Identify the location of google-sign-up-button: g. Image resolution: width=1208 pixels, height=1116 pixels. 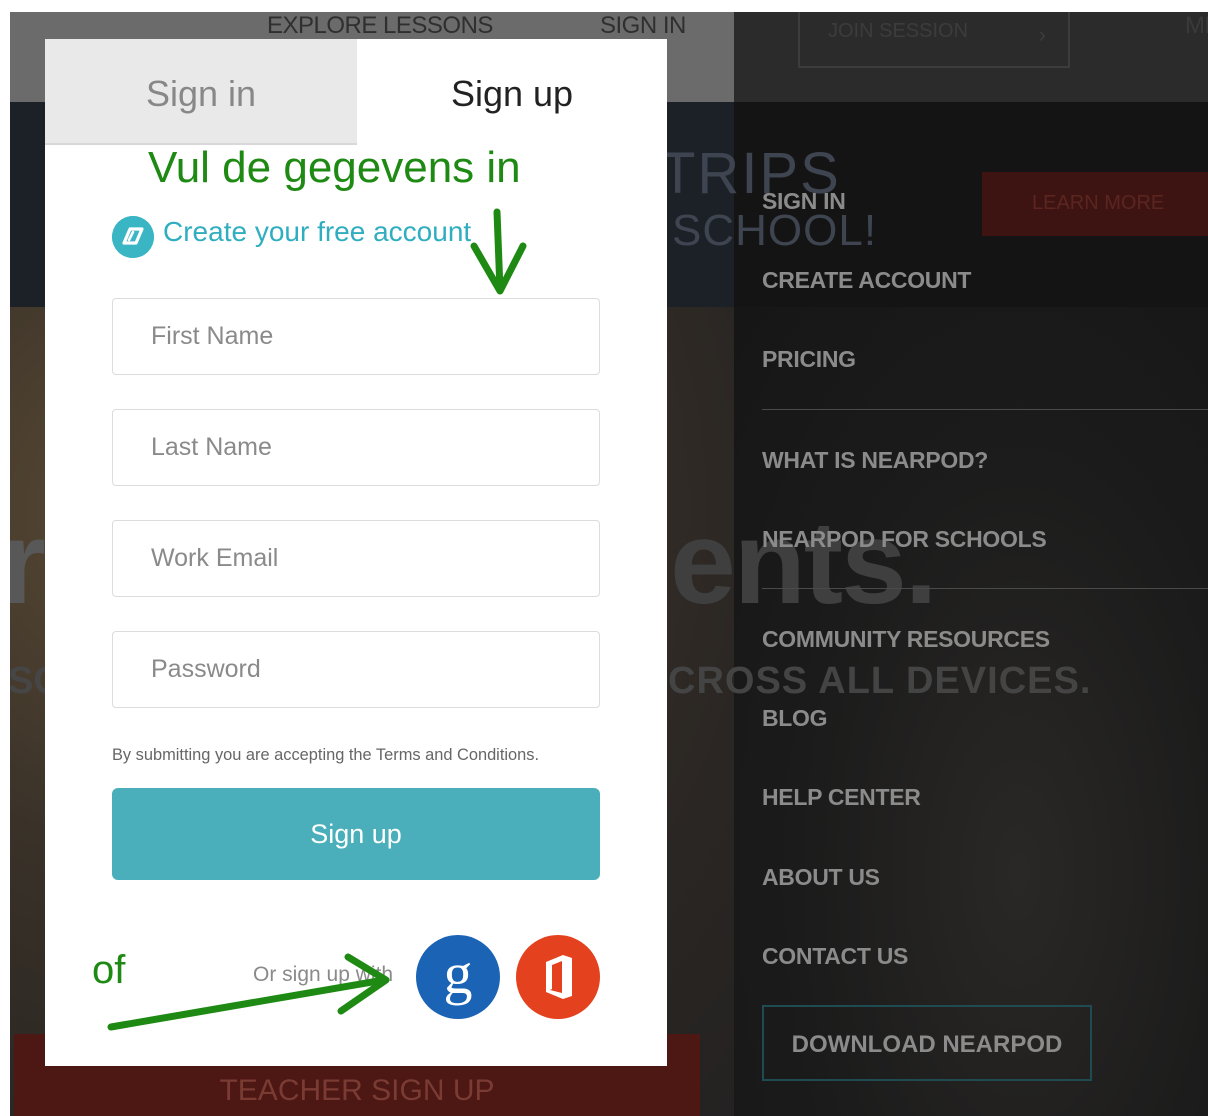
(458, 977).